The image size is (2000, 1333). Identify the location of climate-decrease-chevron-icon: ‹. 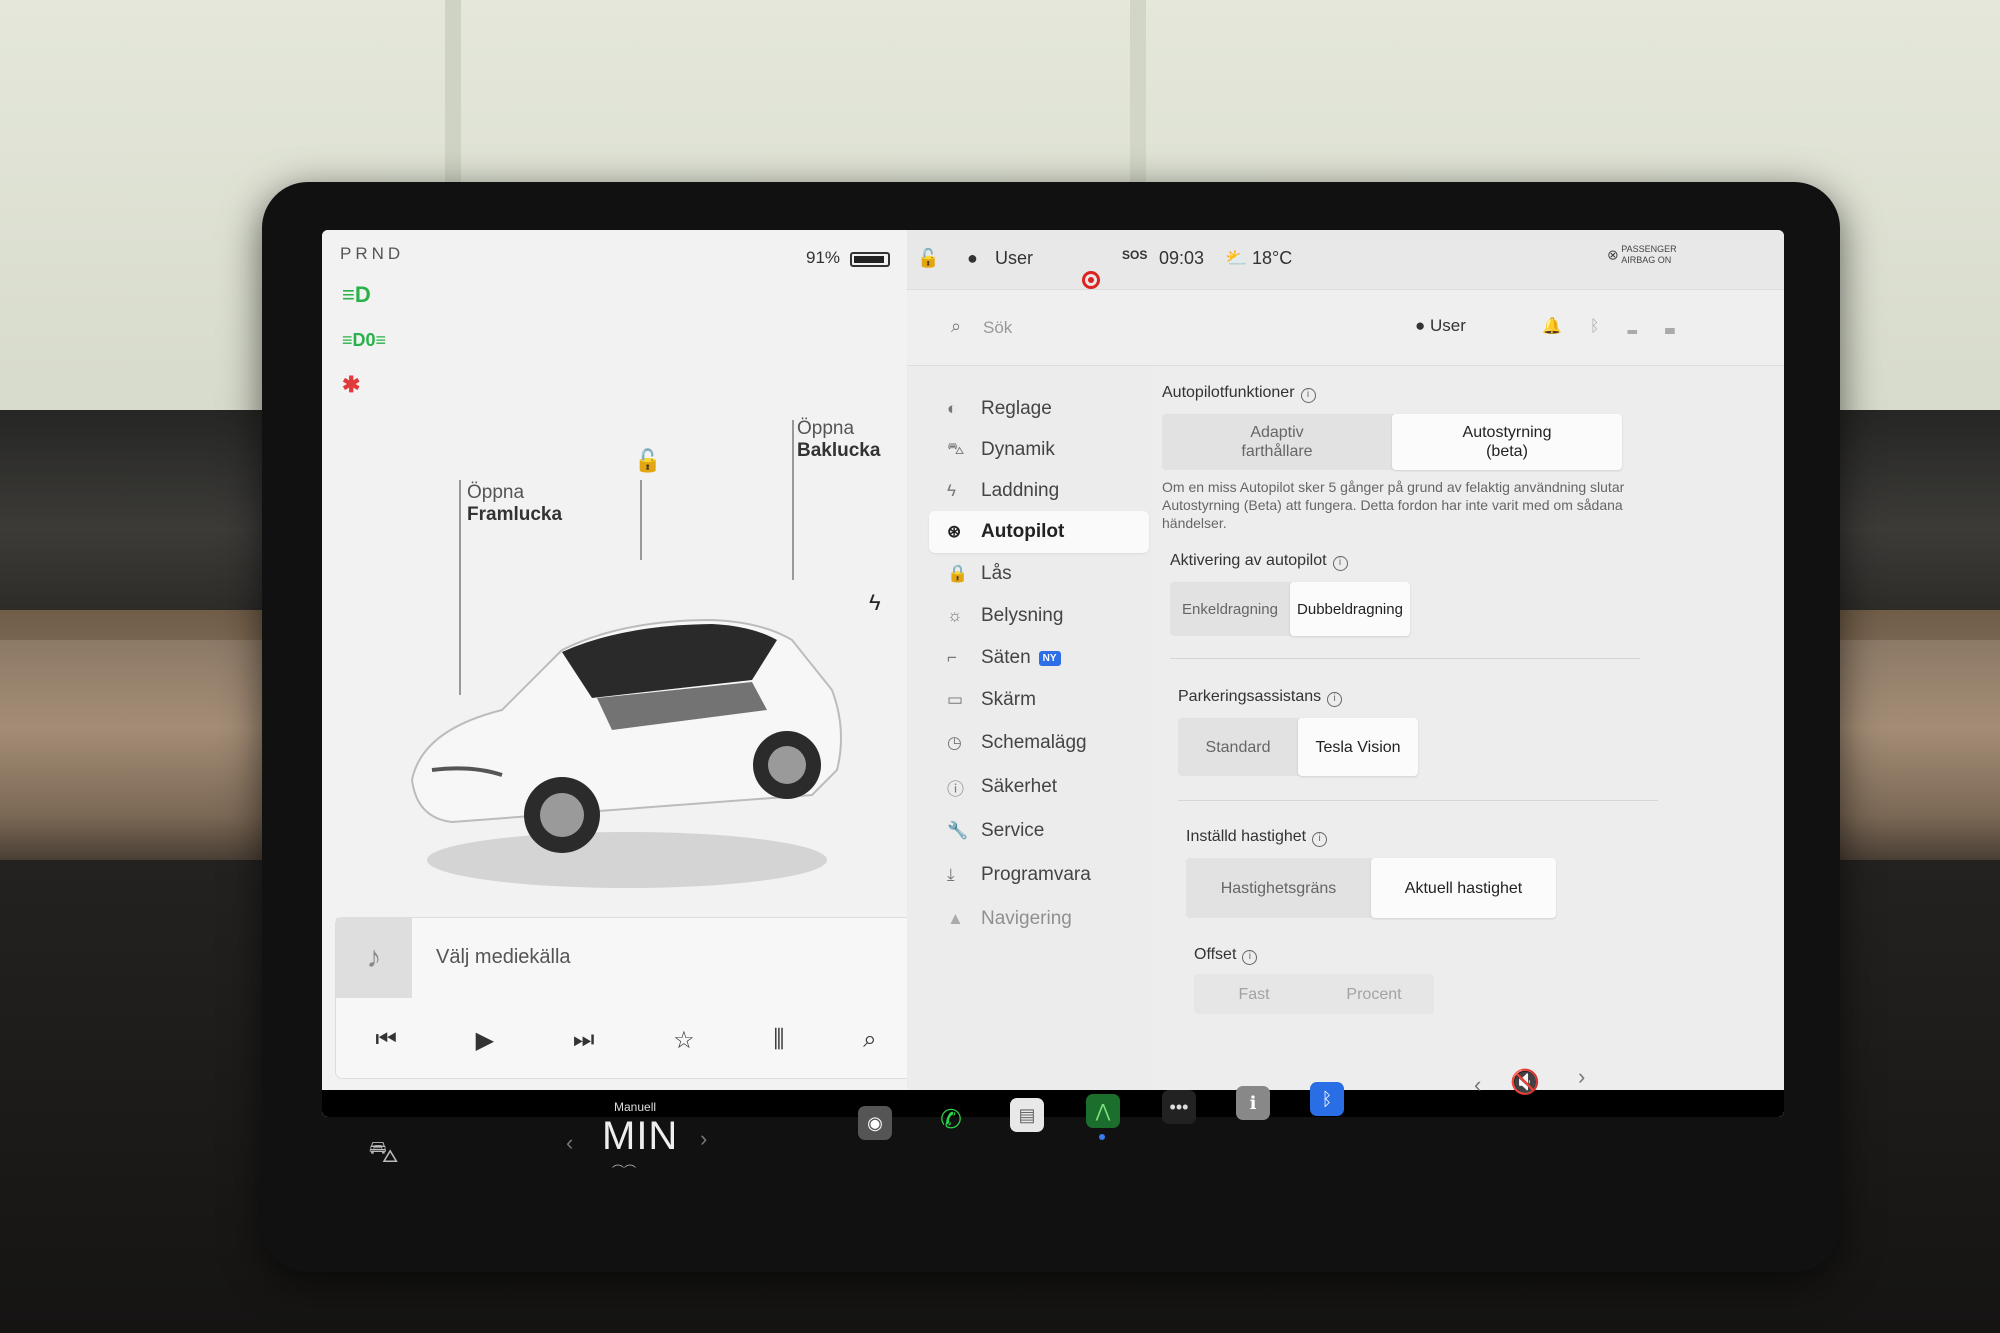
(569, 1143).